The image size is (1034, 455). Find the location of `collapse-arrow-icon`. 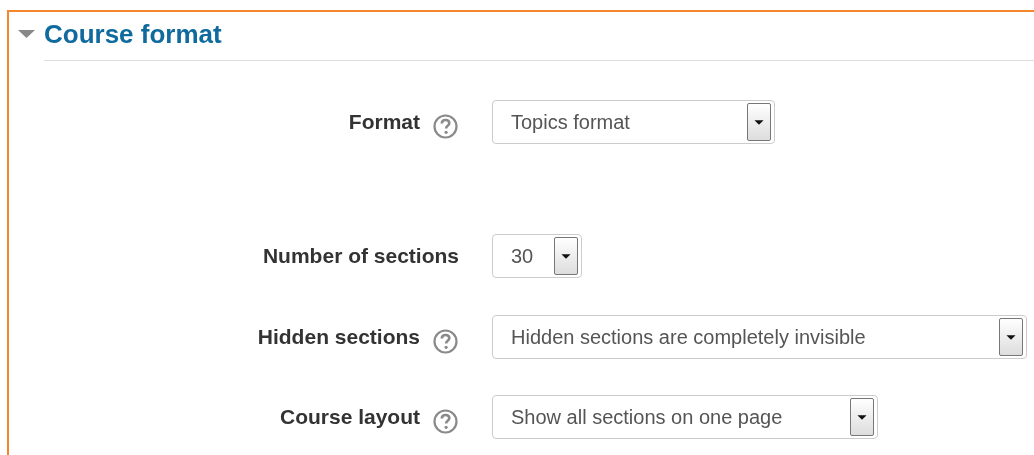

collapse-arrow-icon is located at coordinates (27, 34).